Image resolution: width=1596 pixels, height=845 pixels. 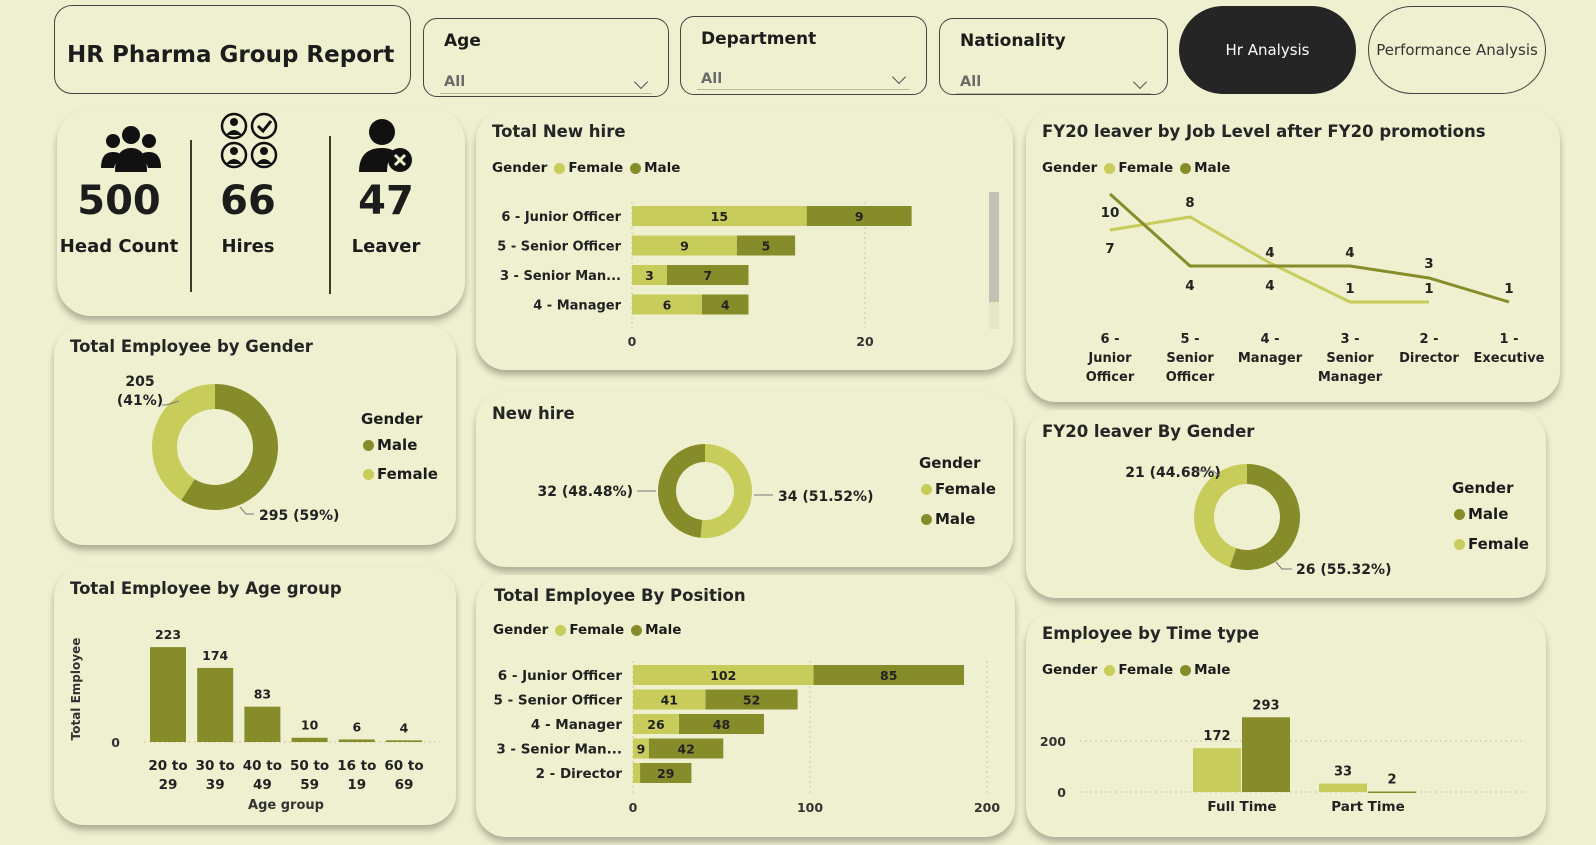 I want to click on gender-legend-male: Male, so click(x=390, y=445).